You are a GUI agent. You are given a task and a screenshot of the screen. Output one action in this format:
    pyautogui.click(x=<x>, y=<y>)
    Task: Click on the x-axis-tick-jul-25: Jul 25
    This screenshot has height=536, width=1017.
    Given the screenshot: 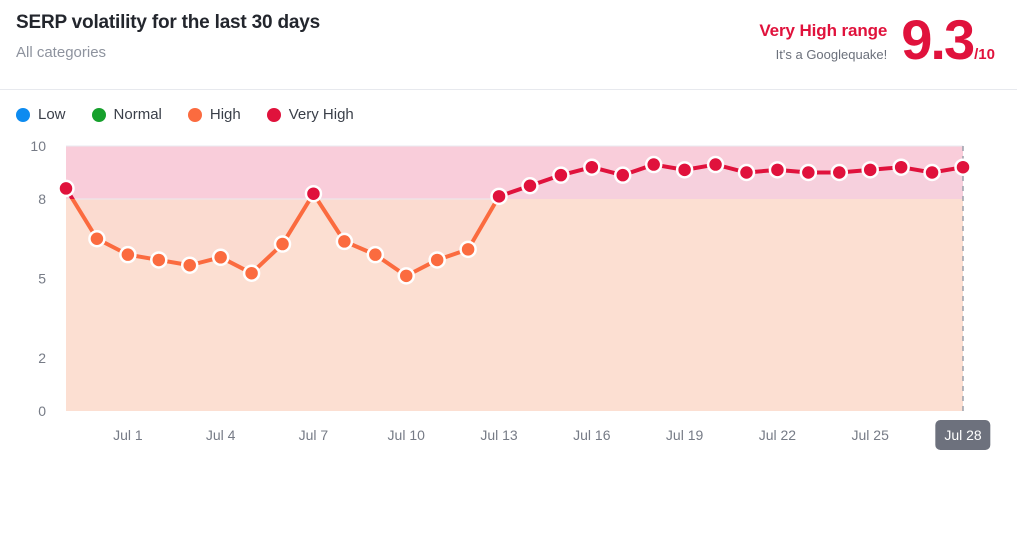 What is the action you would take?
    pyautogui.click(x=870, y=435)
    